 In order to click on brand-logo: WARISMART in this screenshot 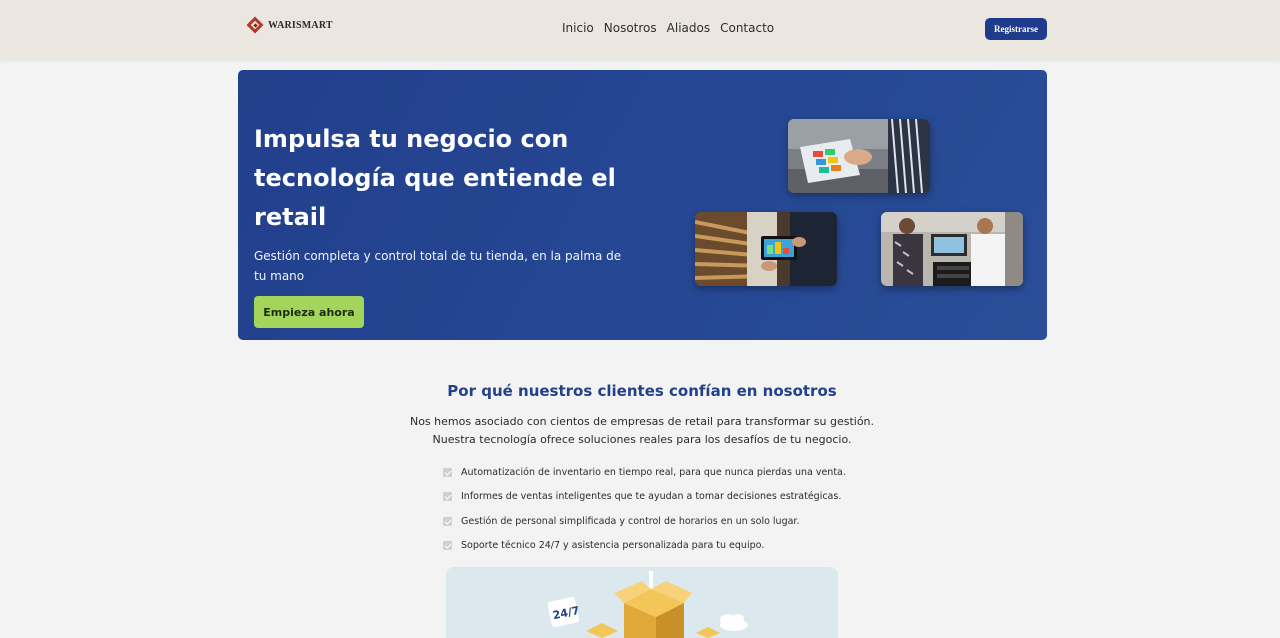, I will do `click(289, 25)`.